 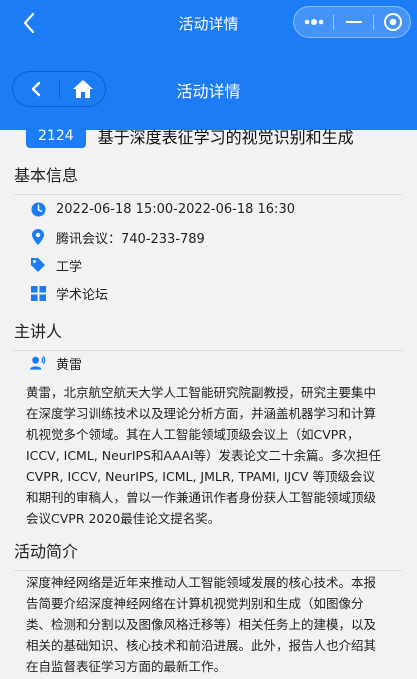 I want to click on bio-line: 机视觉多个领域。其在人工智能领域顶级会议上（如CVPR，, so click(x=193, y=434).